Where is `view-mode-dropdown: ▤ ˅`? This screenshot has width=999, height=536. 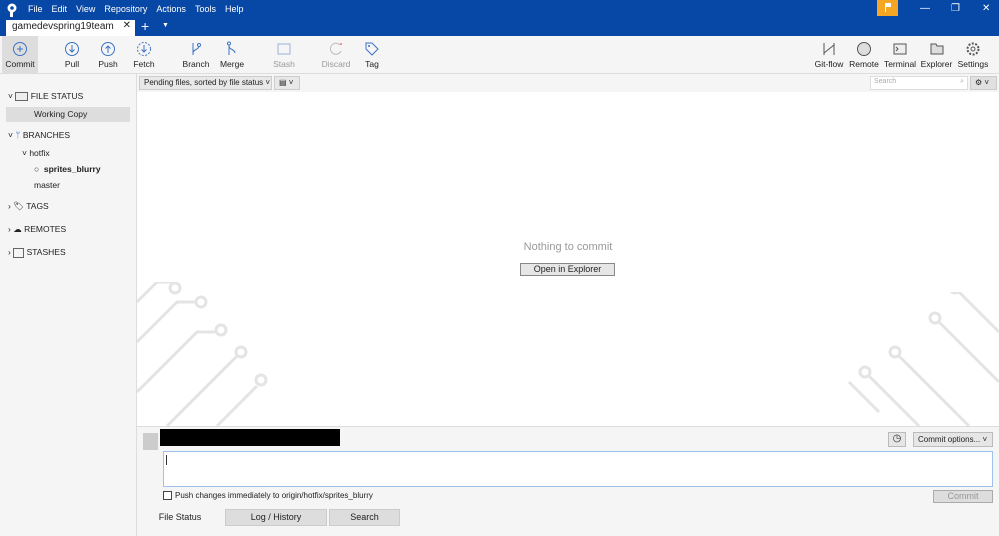 view-mode-dropdown: ▤ ˅ is located at coordinates (287, 83).